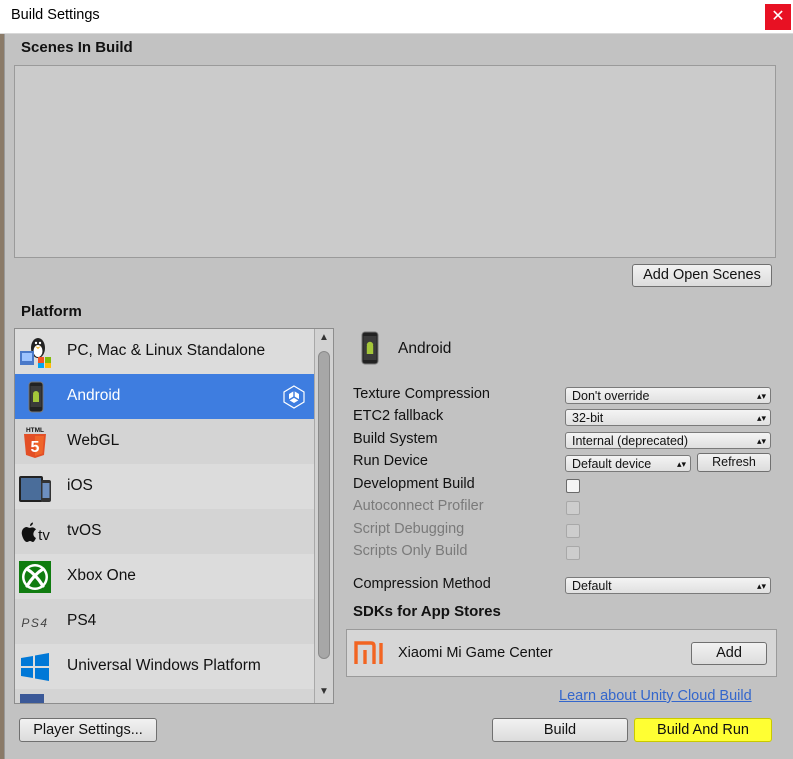  I want to click on xiaomi-mi-icon, so click(370, 653).